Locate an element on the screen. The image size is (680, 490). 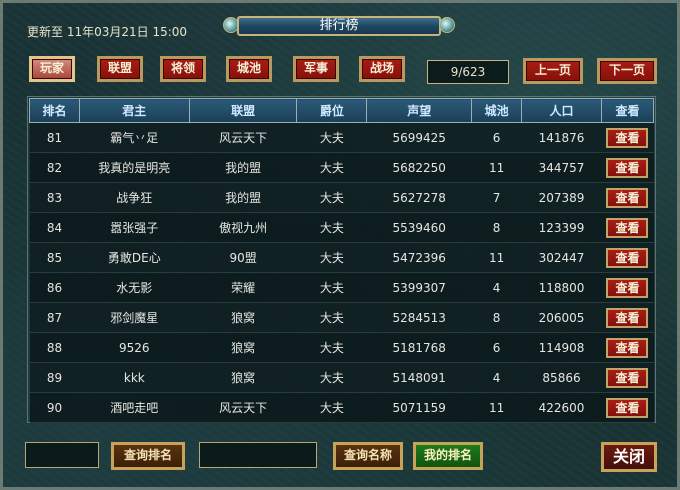
prestige-cell: 5284513 is located at coordinates (419, 317).